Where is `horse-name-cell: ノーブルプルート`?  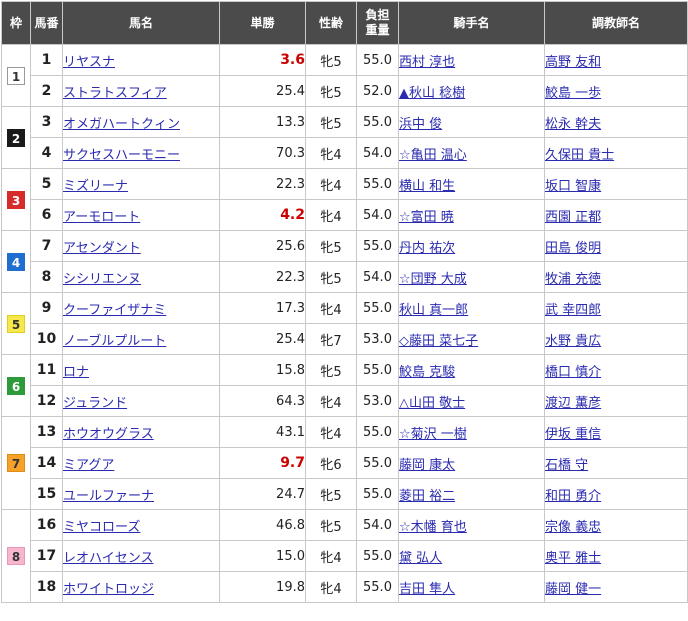
horse-name-cell: ノーブルプルート is located at coordinates (141, 339).